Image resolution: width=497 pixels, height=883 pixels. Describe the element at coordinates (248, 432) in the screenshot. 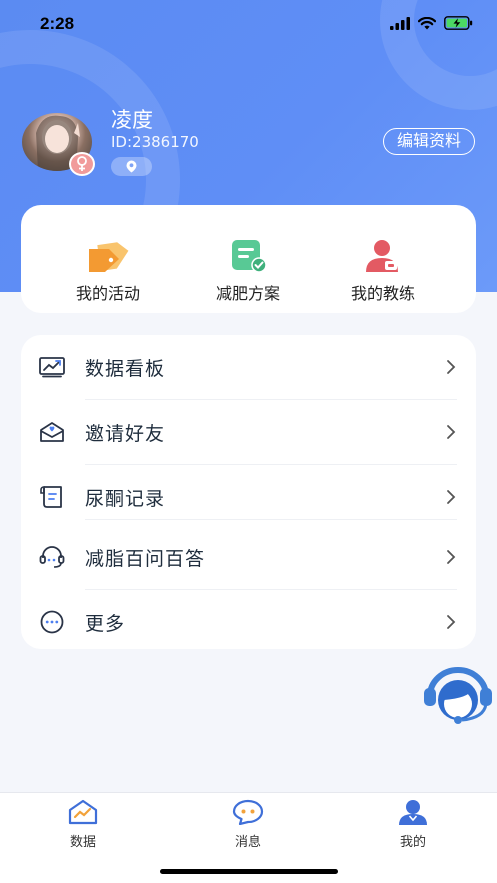

I see `menu-item-invite-friends: 邀请好友` at that location.